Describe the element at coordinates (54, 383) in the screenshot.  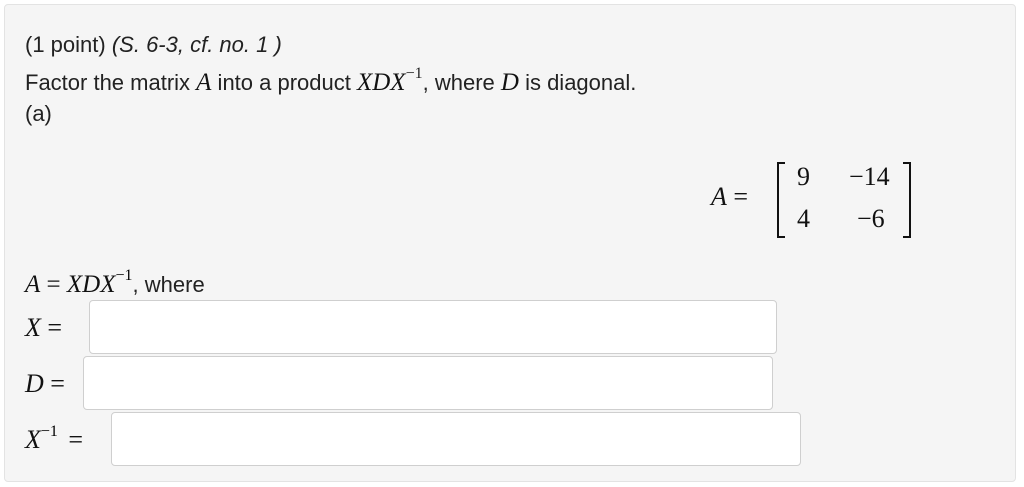
I see `d-equals: =` at that location.